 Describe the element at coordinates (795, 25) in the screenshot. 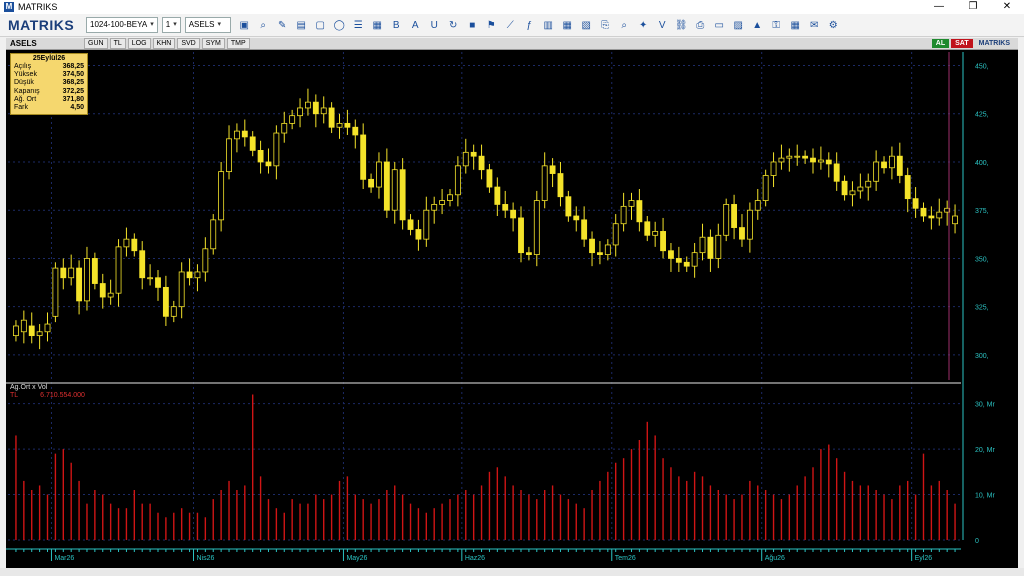

I see `calc-icon: ▦` at that location.